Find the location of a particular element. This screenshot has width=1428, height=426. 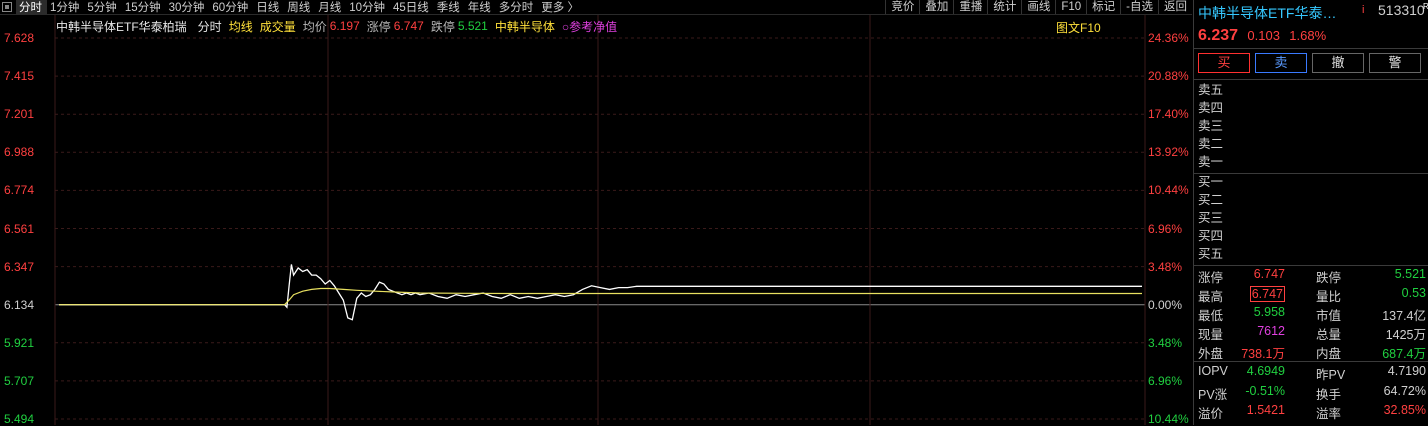

period-tab: 周线 is located at coordinates (299, 7).